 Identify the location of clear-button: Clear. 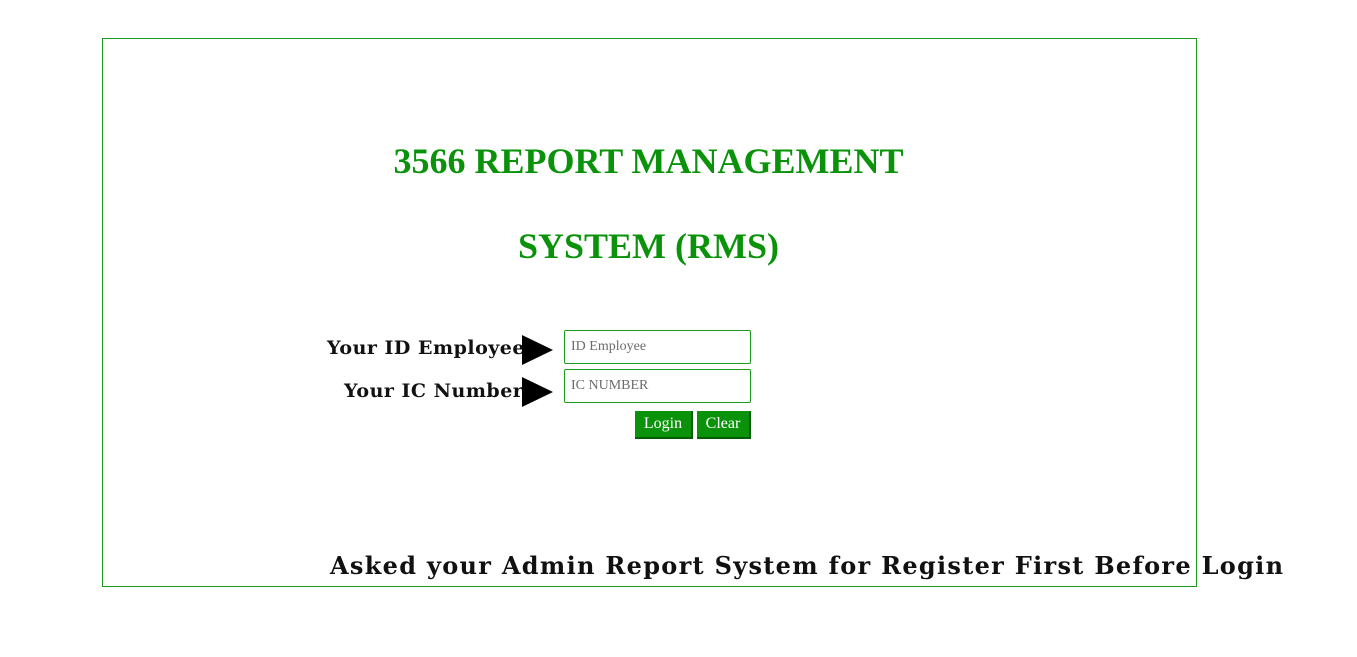
(724, 425).